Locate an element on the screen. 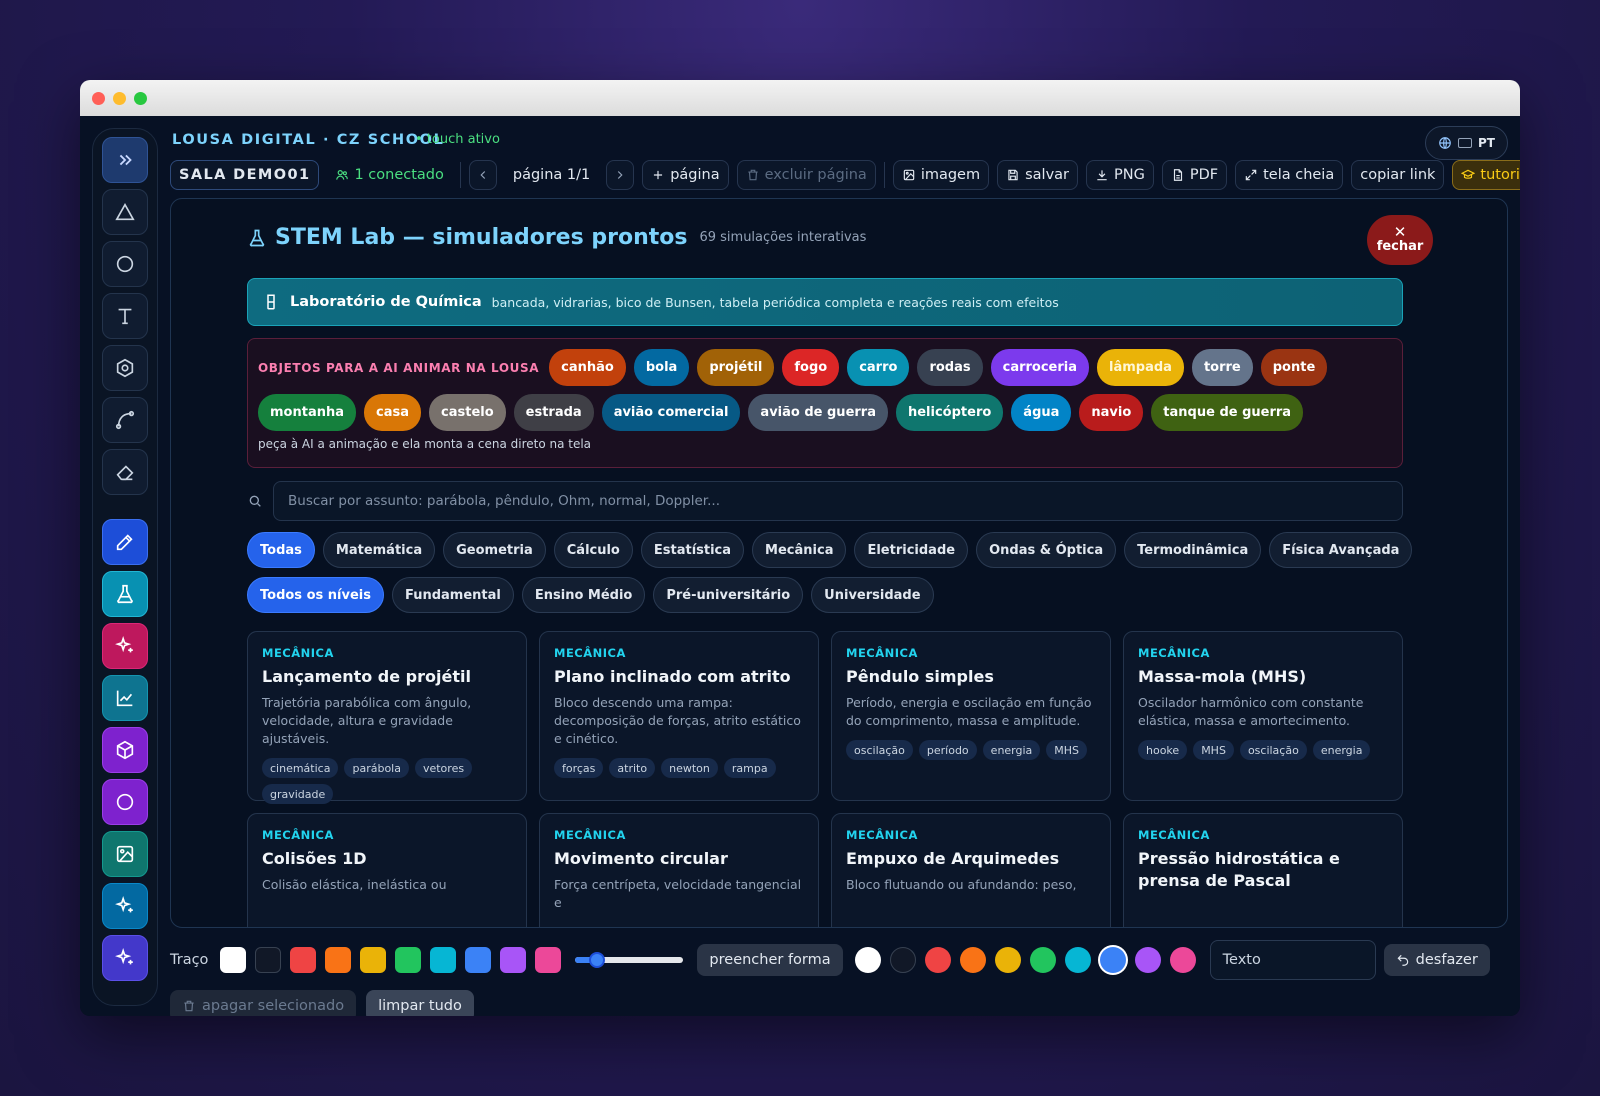 The image size is (1600, 1096). image-tool-button is located at coordinates (125, 854).